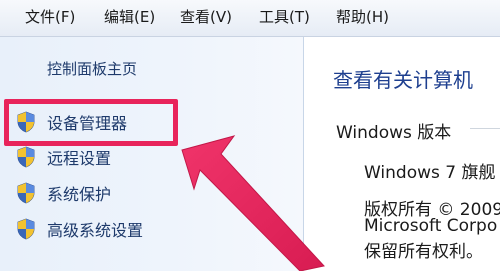 The height and width of the screenshot is (271, 500). What do you see at coordinates (206, 17) in the screenshot?
I see `menu-view: 查看(V)` at bounding box center [206, 17].